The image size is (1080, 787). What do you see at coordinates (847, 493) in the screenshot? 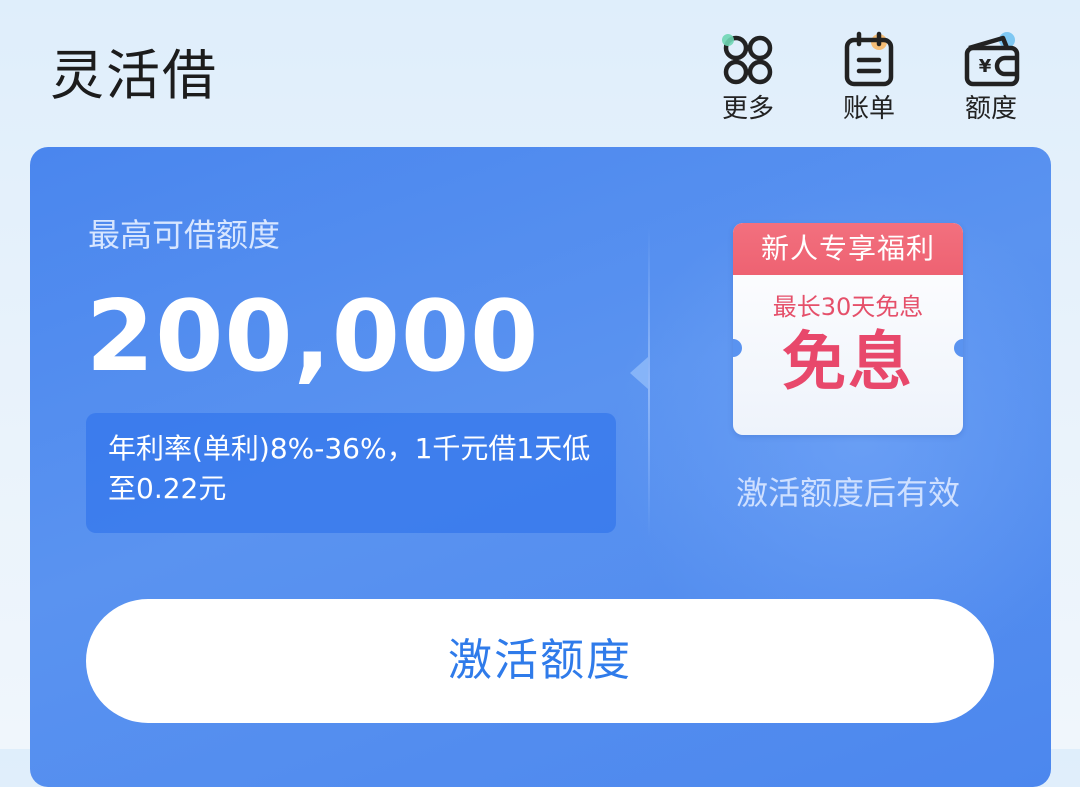
I see `coupon-note: 激活额度后有效` at bounding box center [847, 493].